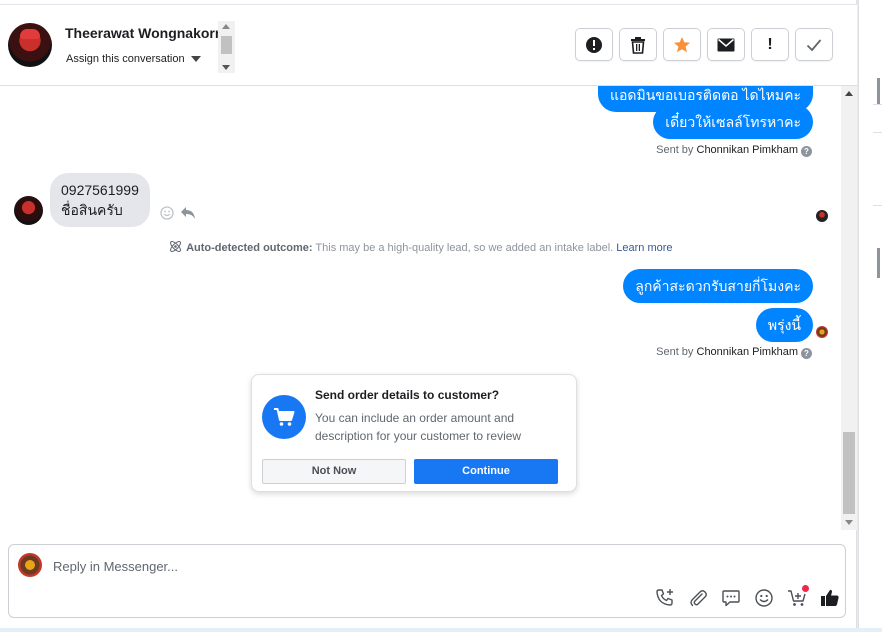 This screenshot has width=882, height=632. What do you see at coordinates (100, 190) in the screenshot?
I see `message-line: 0927561999` at bounding box center [100, 190].